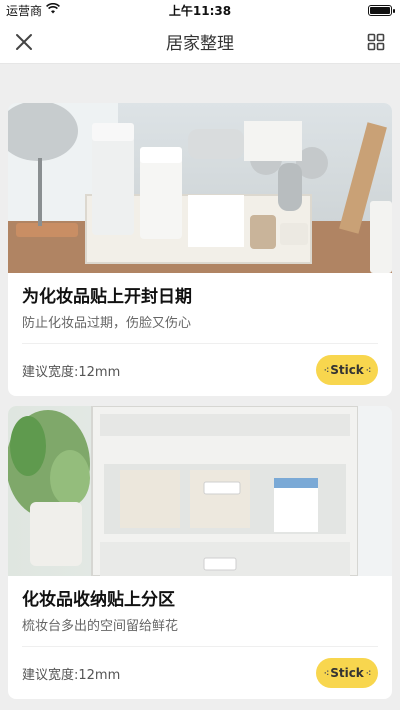  What do you see at coordinates (100, 626) in the screenshot?
I see `card-subtitle: 梳妆台多出的空间留给鲜花` at bounding box center [100, 626].